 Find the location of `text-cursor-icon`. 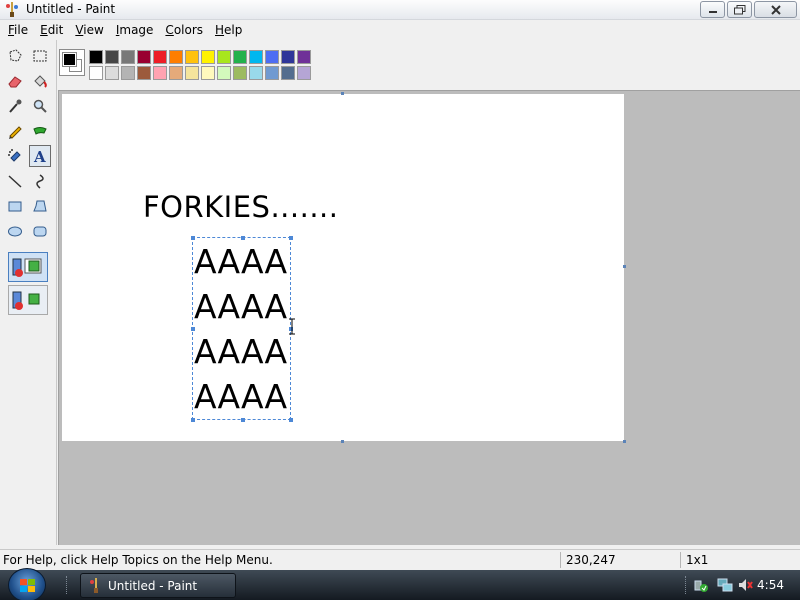

text-cursor-icon is located at coordinates (292, 326).